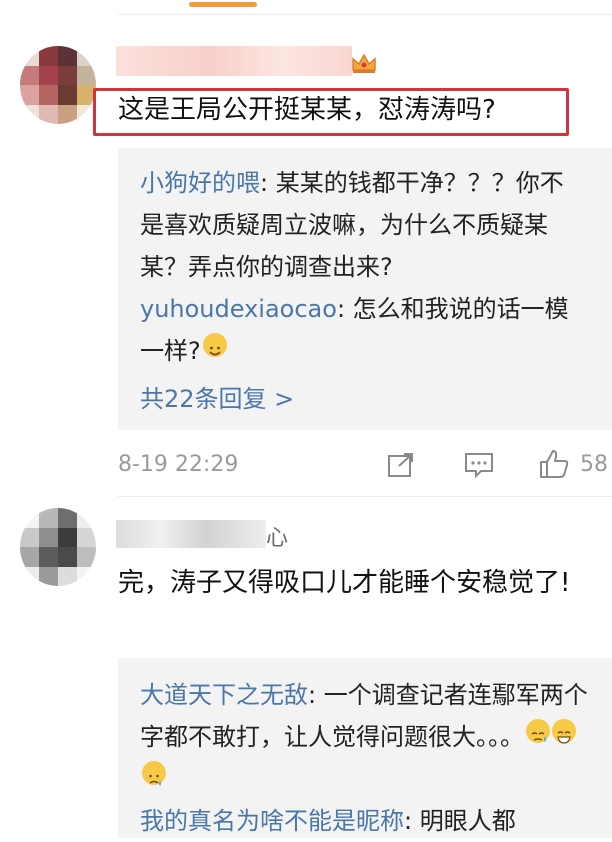 This screenshot has width=612, height=842. What do you see at coordinates (272, 821) in the screenshot?
I see `reply-username: 我的真名为啥不能是昵称` at bounding box center [272, 821].